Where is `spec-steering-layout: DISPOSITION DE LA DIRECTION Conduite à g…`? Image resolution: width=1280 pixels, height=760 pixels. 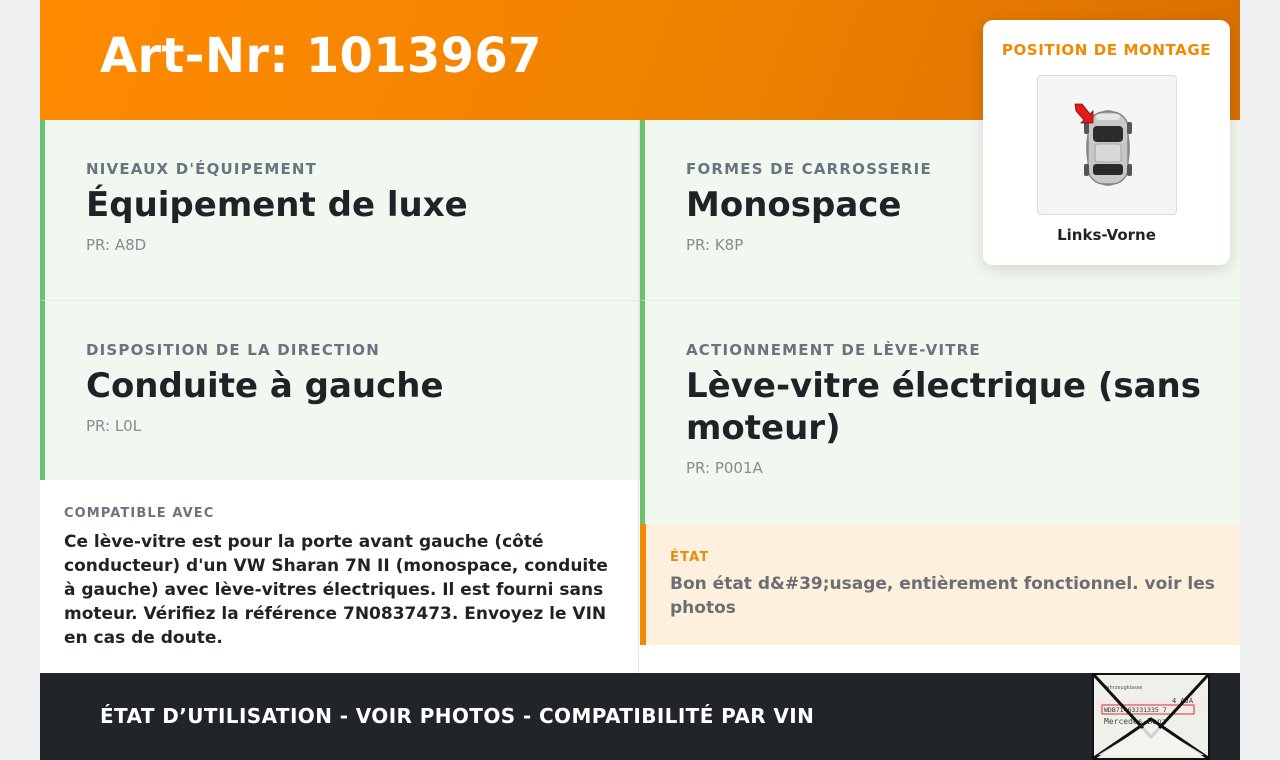 spec-steering-layout: DISPOSITION DE LA DIRECTION Conduite à g… is located at coordinates (339, 390).